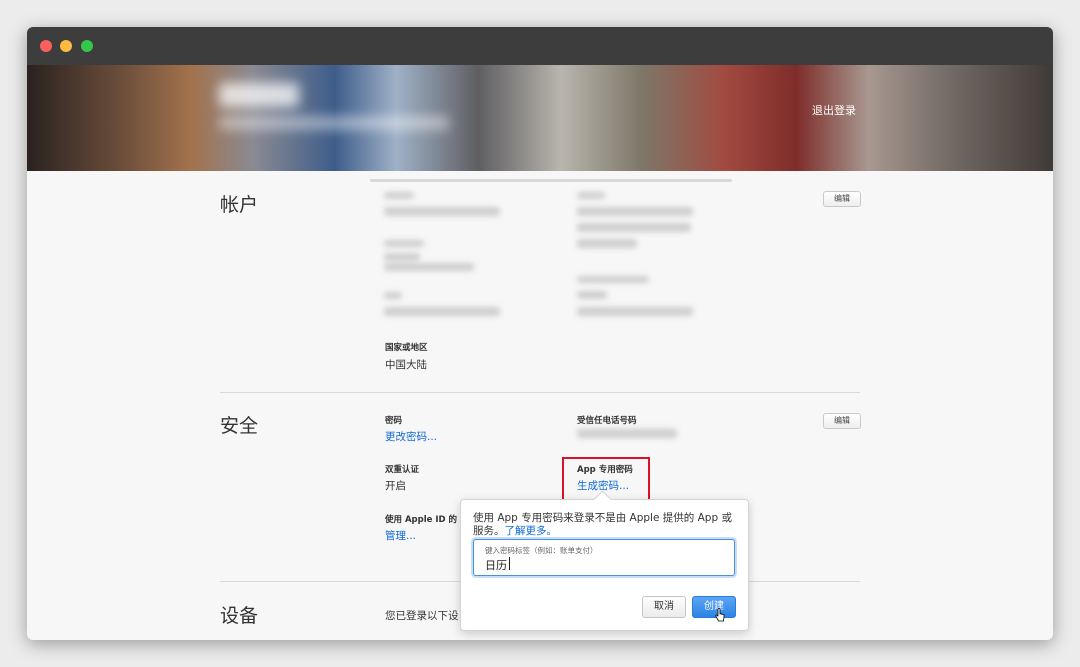 The image size is (1080, 667). Describe the element at coordinates (402, 470) in the screenshot. I see `two-factor-label: 双重认证` at that location.